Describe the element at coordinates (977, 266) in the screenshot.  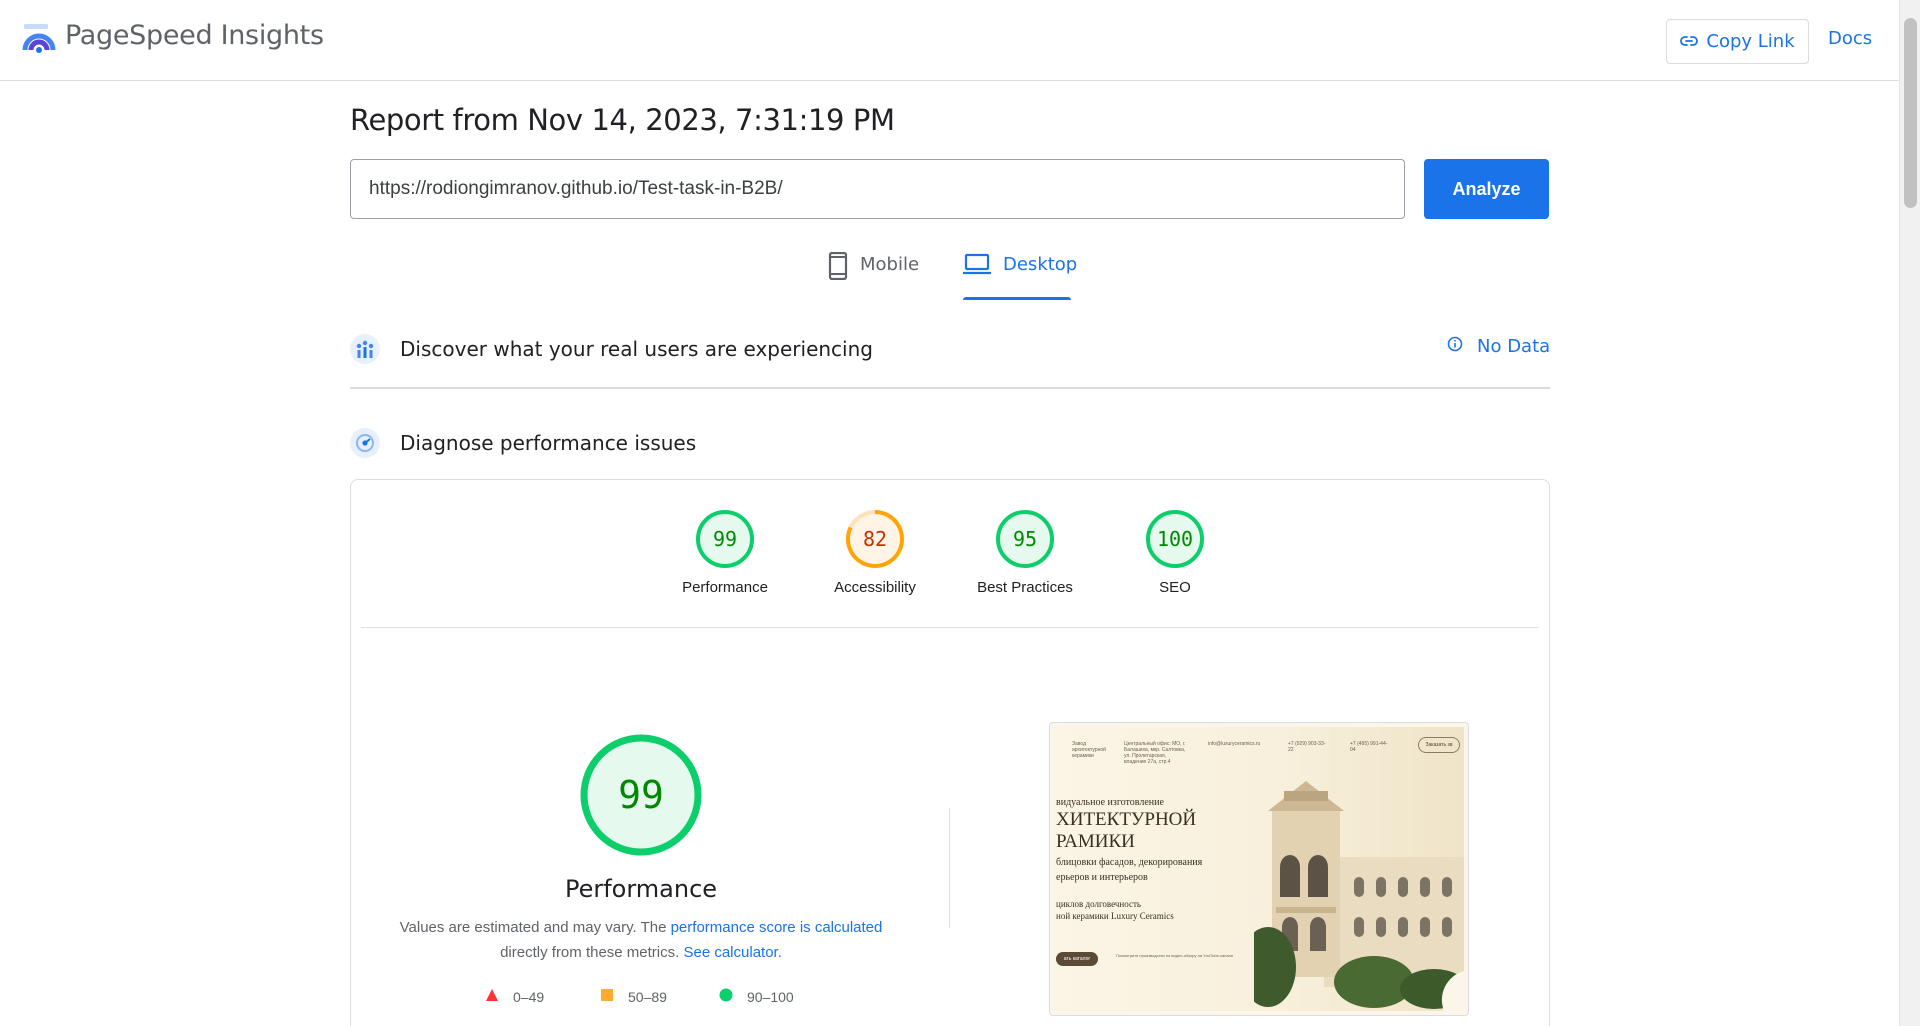
I see `laptop-icon` at that location.